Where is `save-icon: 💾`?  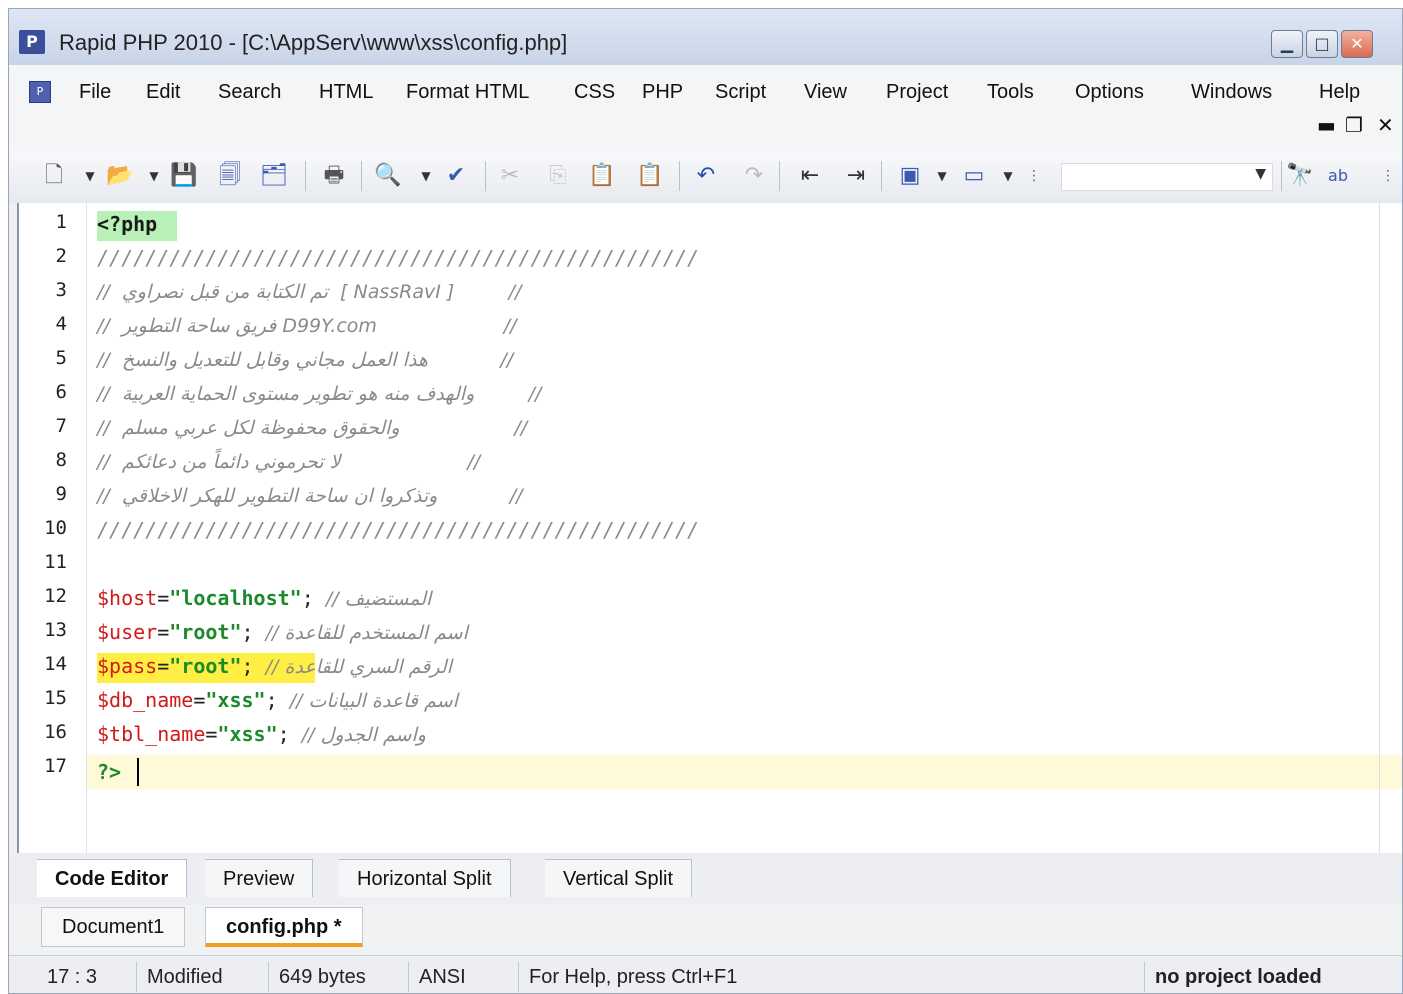
save-icon: 💾 is located at coordinates (184, 176).